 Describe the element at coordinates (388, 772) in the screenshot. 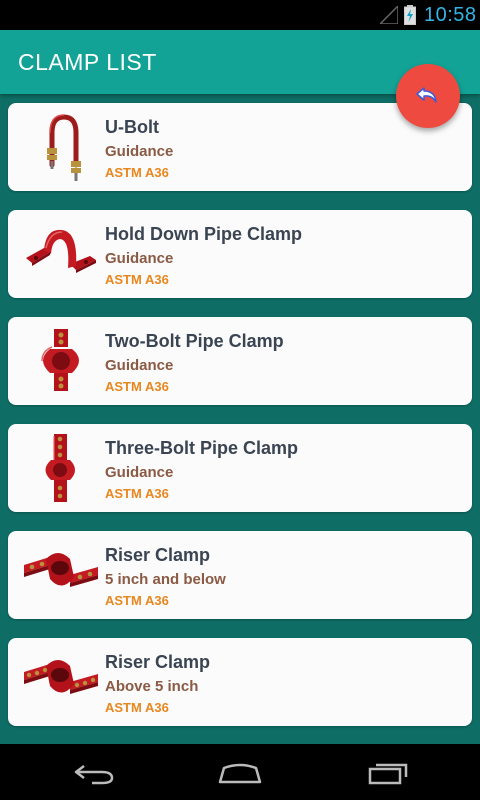

I see `recents-icon` at that location.